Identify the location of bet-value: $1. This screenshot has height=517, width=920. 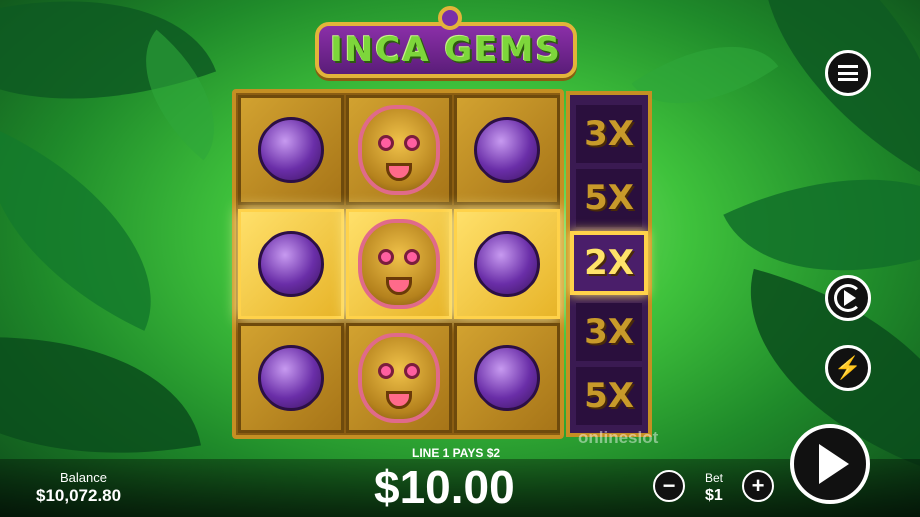
(714, 495).